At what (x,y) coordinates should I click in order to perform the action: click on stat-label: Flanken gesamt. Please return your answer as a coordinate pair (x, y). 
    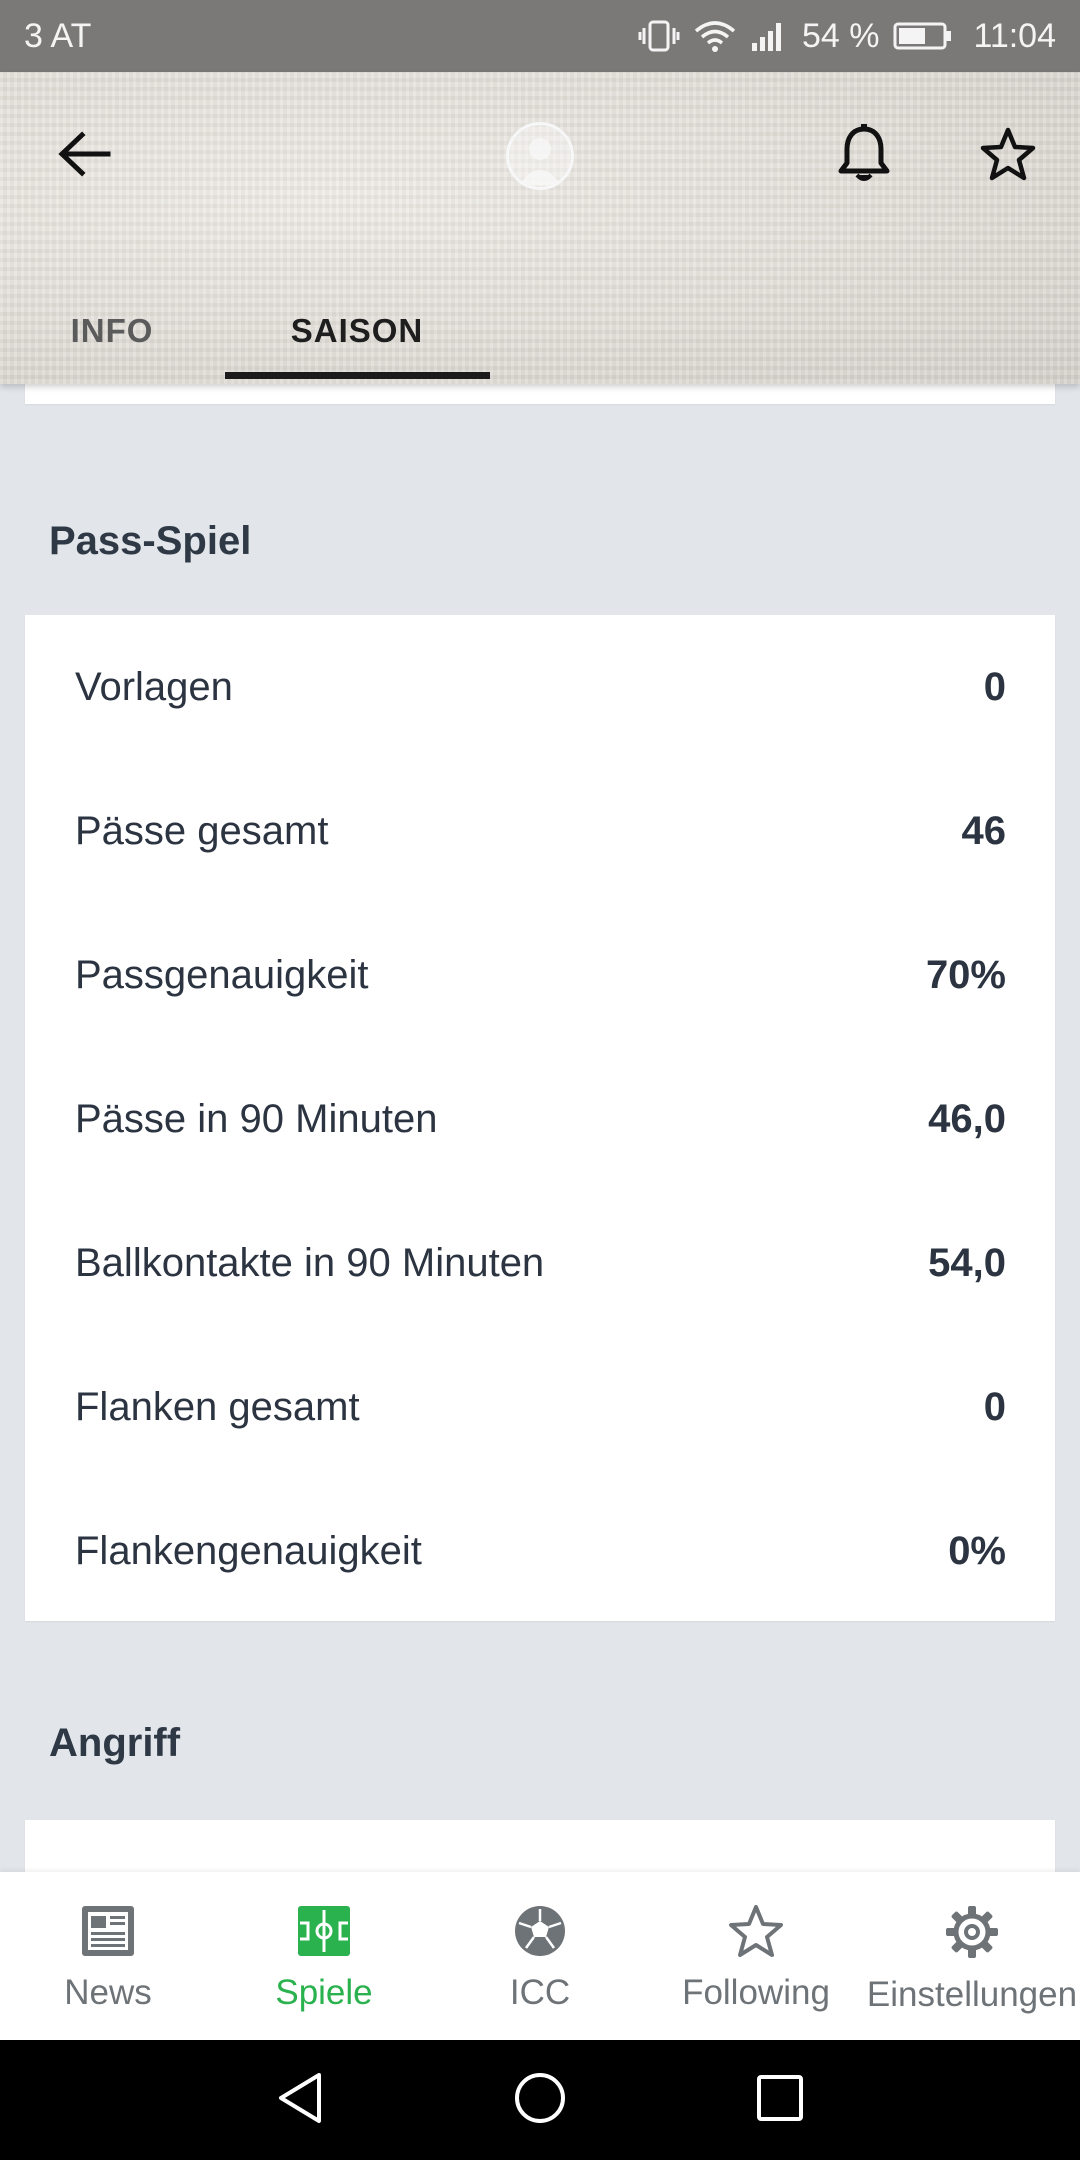
    Looking at the image, I should click on (217, 1406).